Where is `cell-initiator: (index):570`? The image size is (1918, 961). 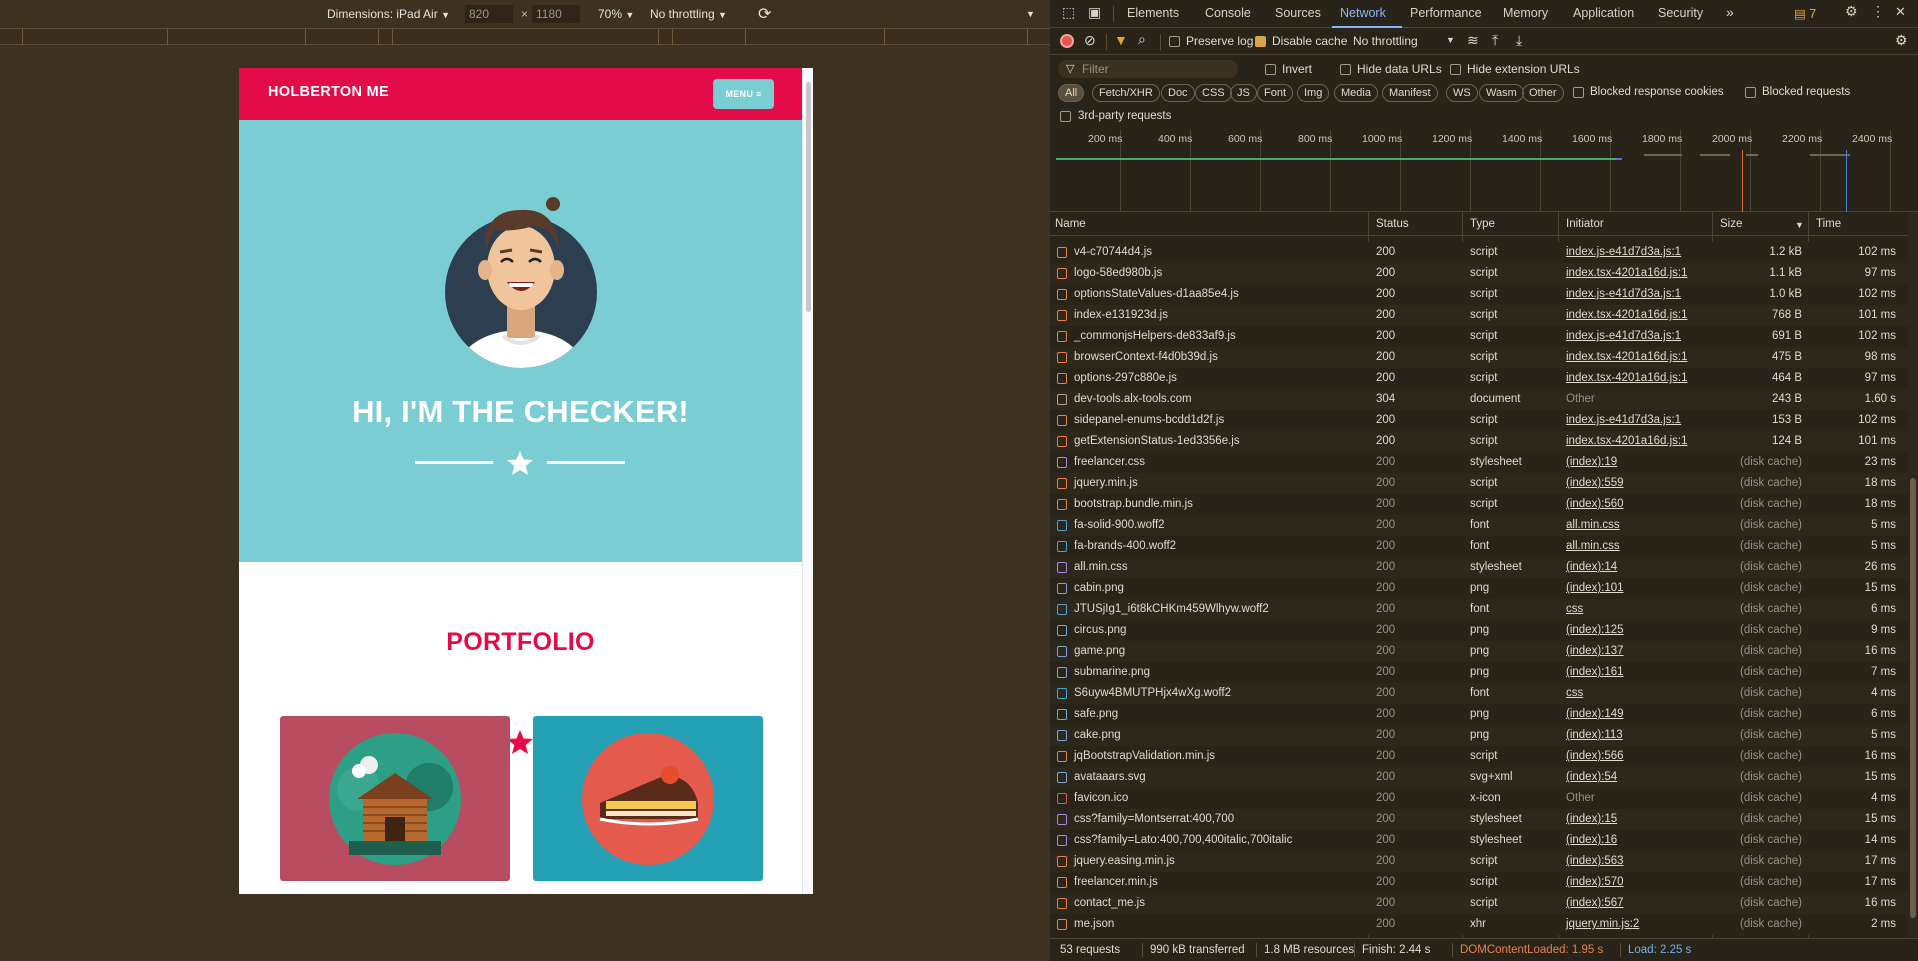
cell-initiator: (index):570 is located at coordinates (1595, 882).